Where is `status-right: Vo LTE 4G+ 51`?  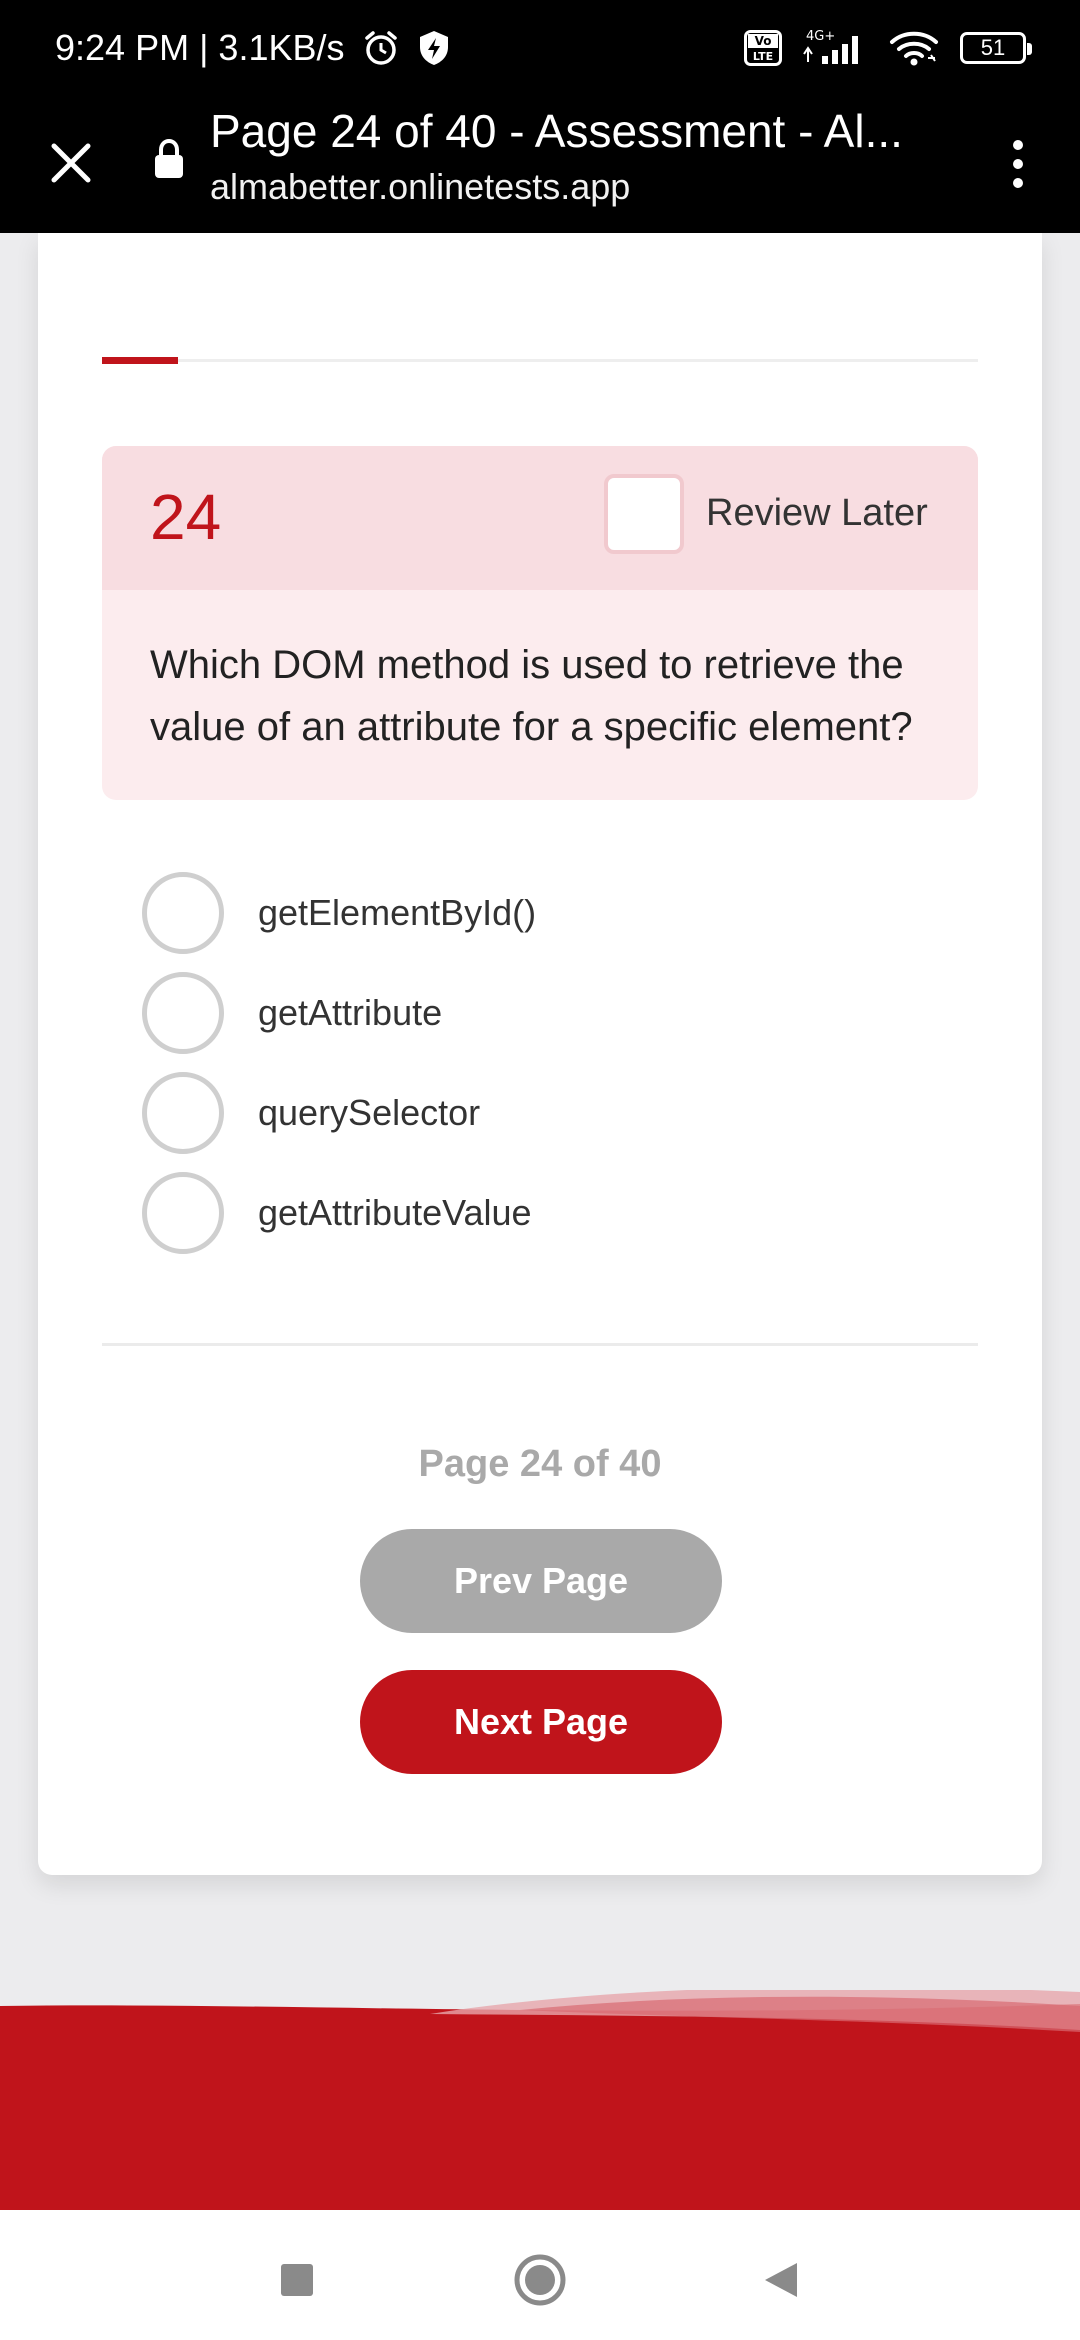
status-right: Vo LTE 4G+ 51 is located at coordinates (888, 48).